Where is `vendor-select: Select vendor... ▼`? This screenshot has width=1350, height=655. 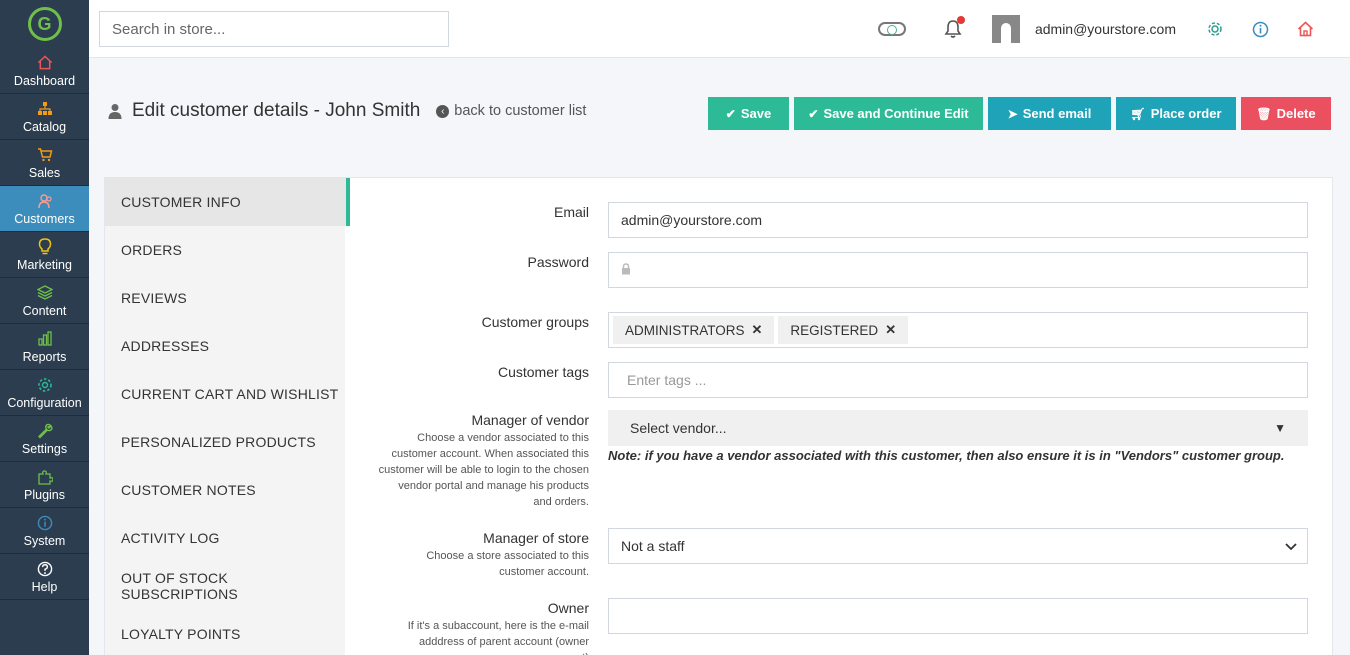
vendor-select: Select vendor... ▼ is located at coordinates (958, 428).